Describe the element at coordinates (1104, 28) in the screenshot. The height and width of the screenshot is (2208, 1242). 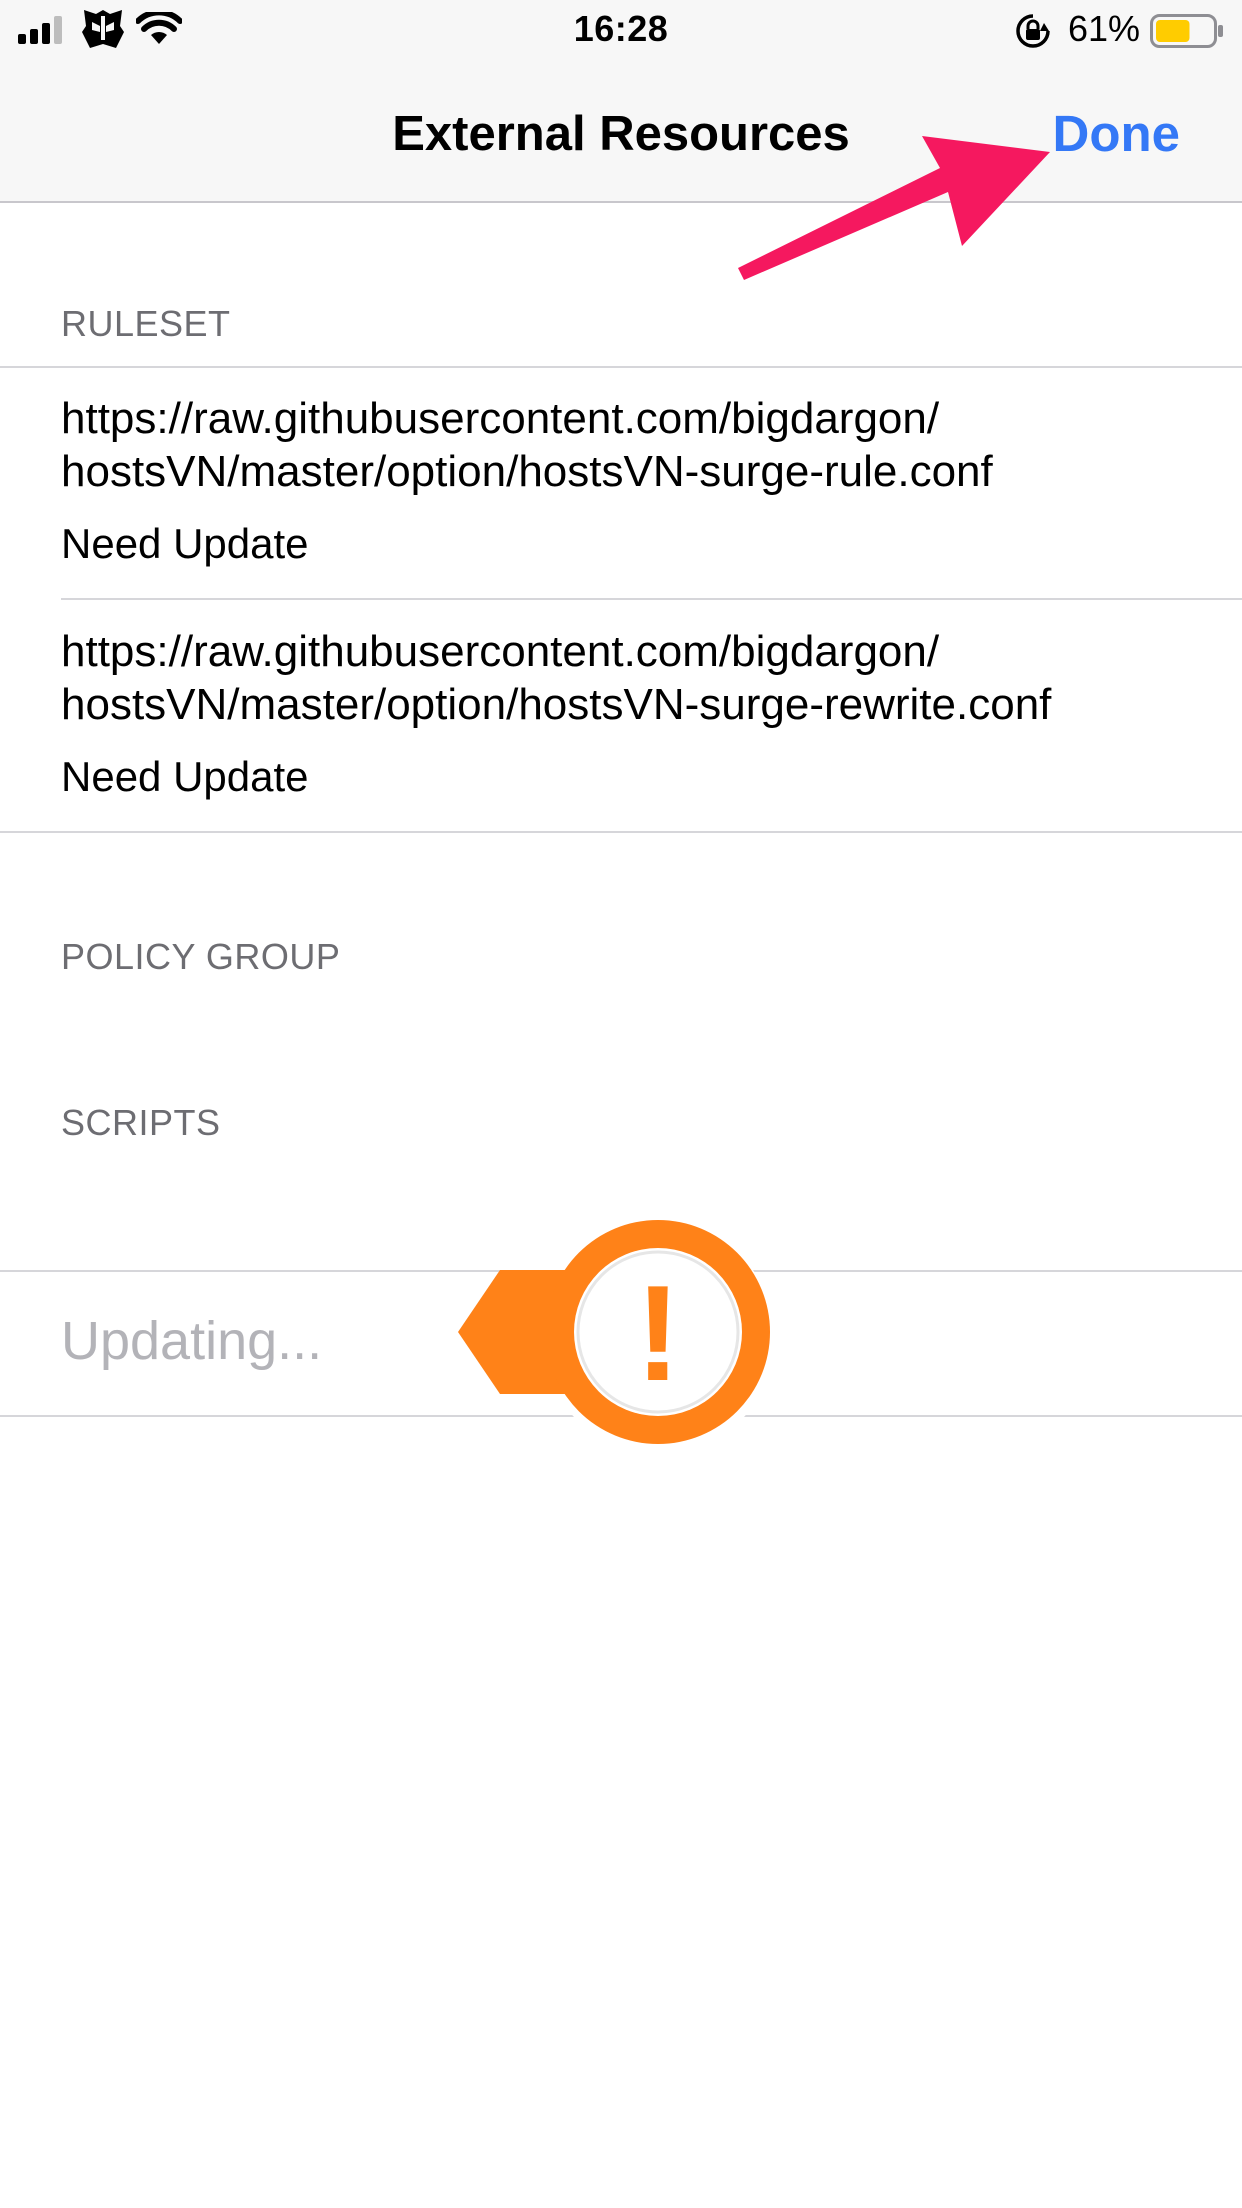
I see `battery-percent: 61%` at that location.